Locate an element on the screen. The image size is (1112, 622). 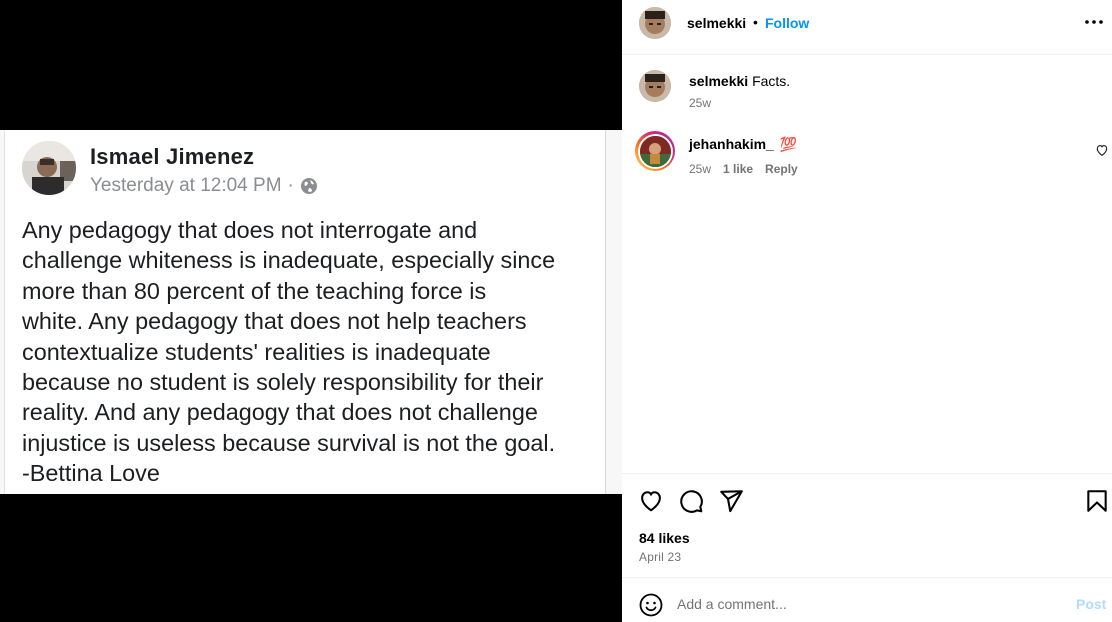
avatar-image is located at coordinates (655, 151).